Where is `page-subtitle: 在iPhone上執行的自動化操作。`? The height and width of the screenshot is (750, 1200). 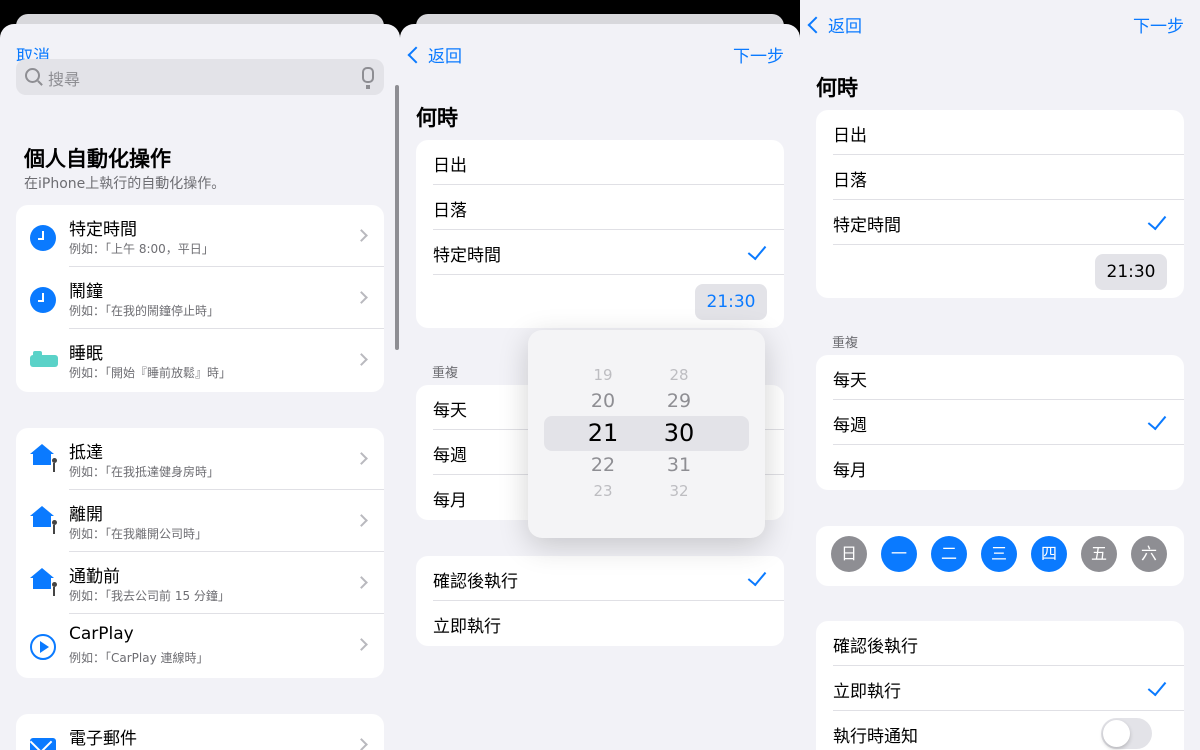
page-subtitle: 在iPhone上執行的自動化操作。 is located at coordinates (125, 184).